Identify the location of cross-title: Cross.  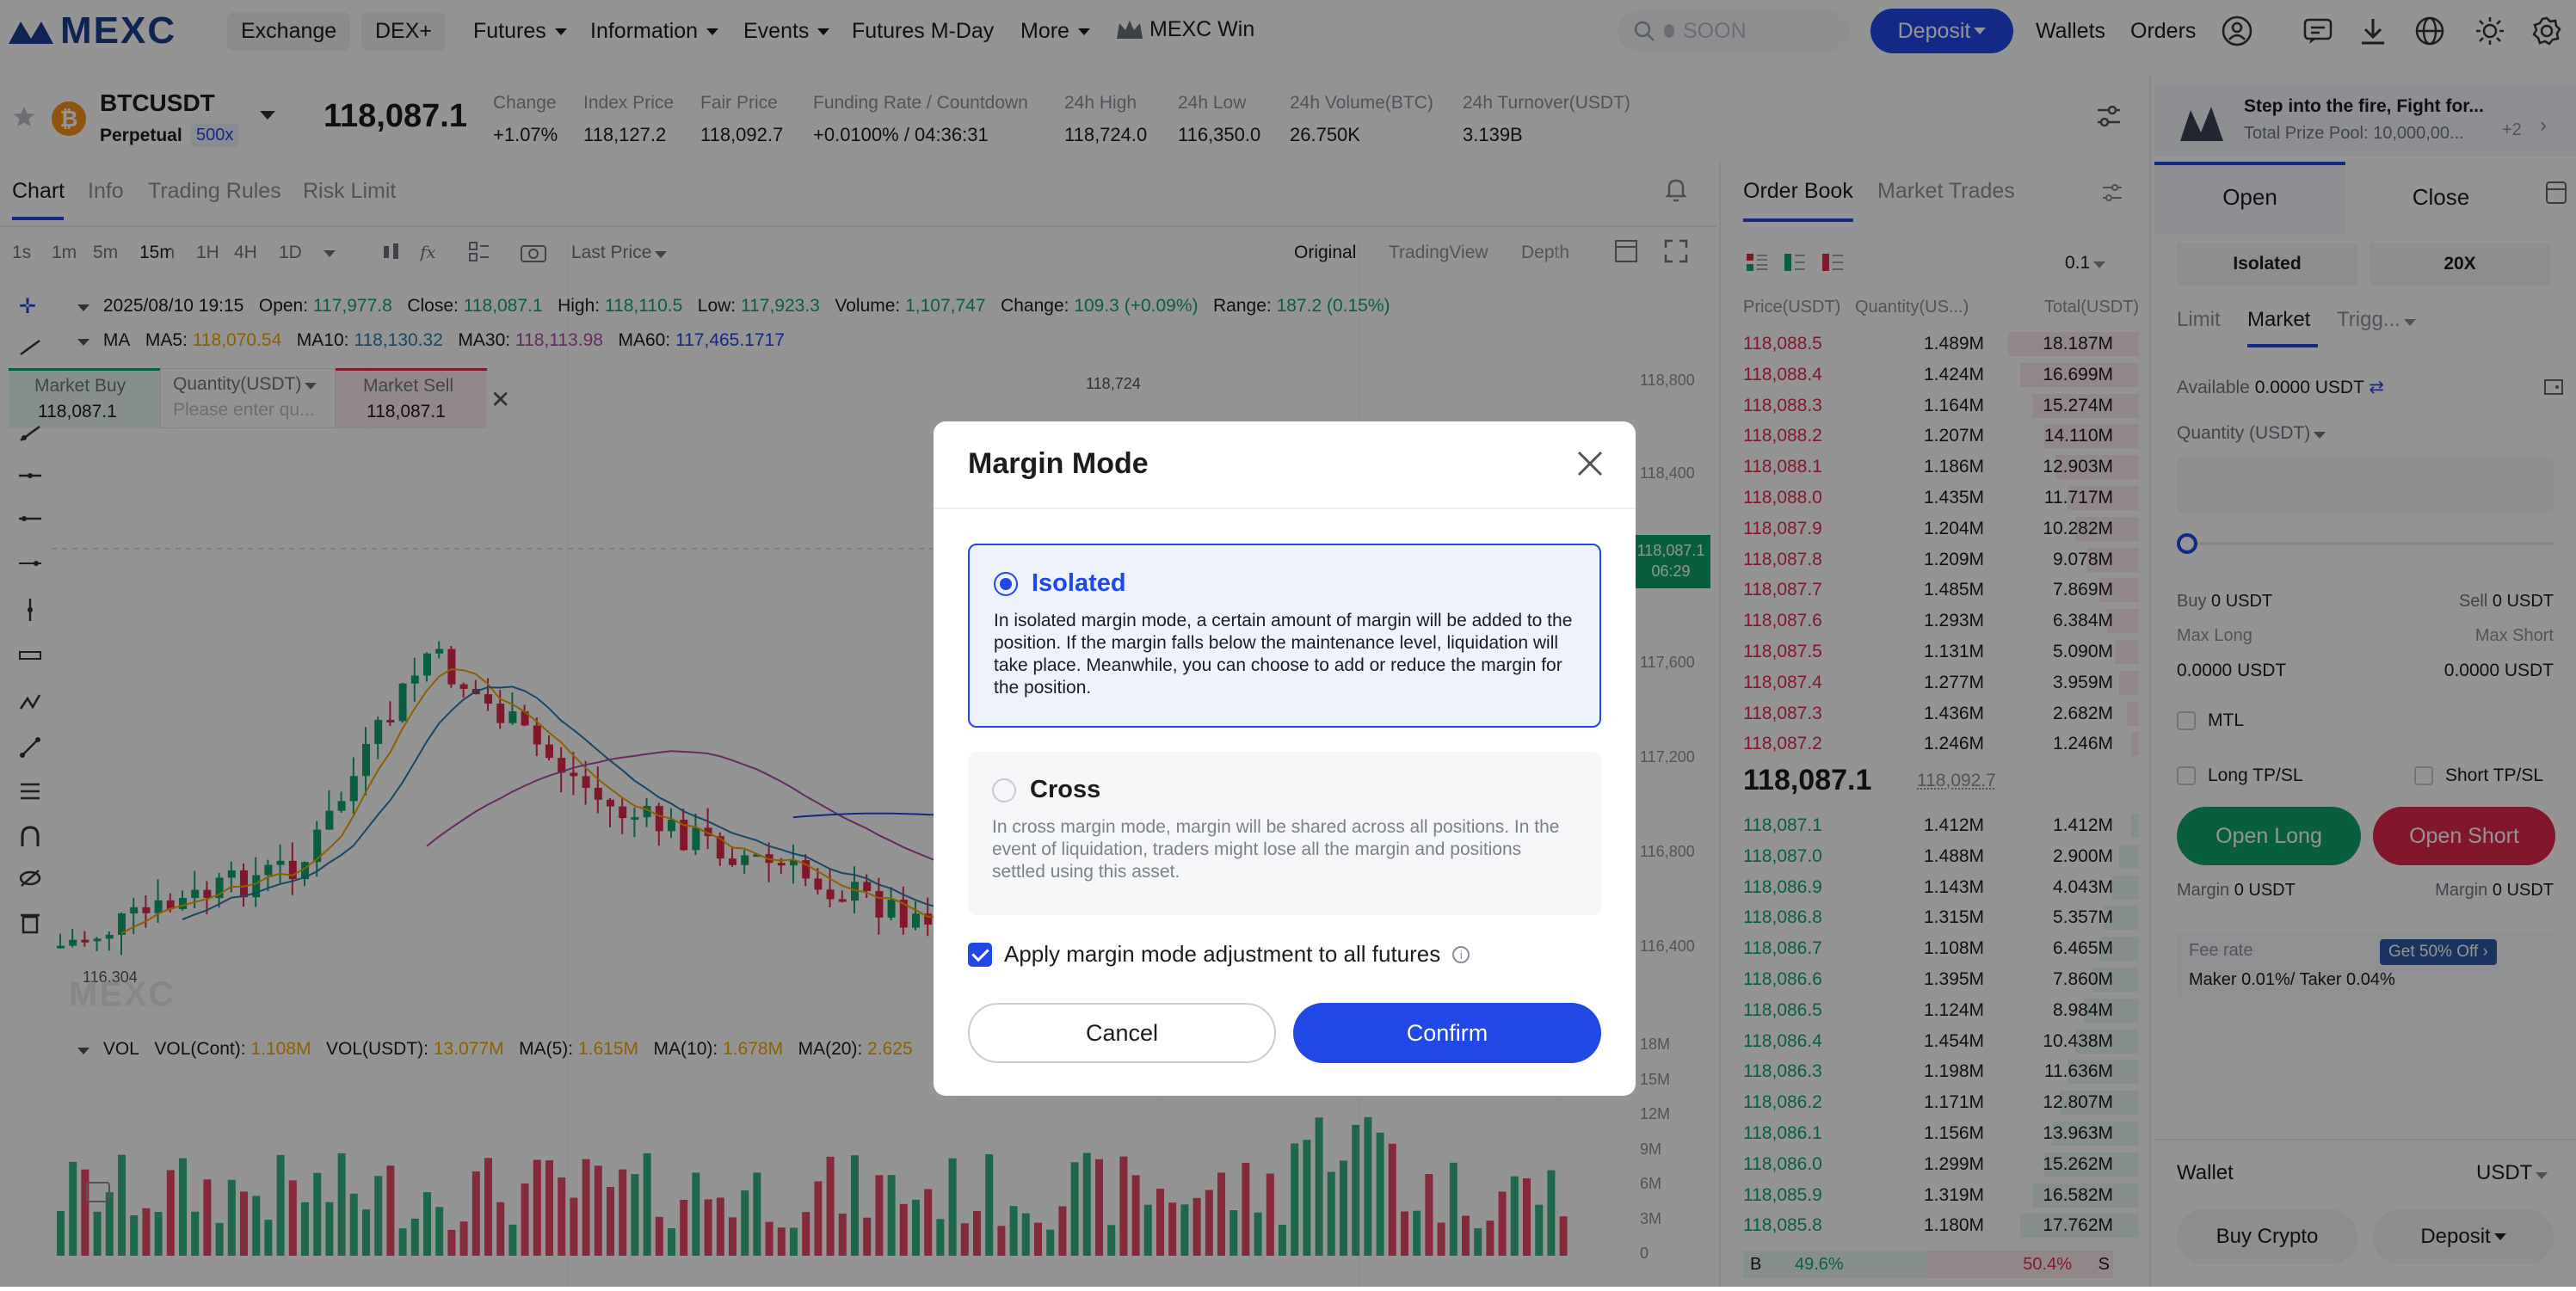
(1065, 789).